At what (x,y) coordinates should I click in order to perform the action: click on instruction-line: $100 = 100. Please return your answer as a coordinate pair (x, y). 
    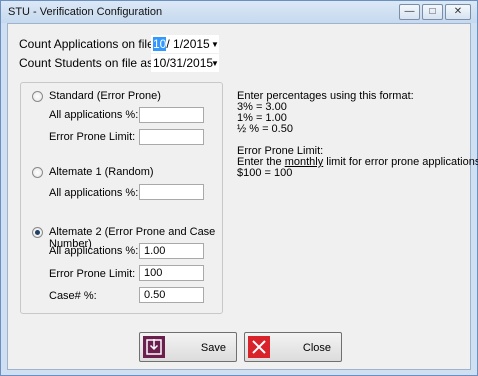
    Looking at the image, I should click on (265, 173).